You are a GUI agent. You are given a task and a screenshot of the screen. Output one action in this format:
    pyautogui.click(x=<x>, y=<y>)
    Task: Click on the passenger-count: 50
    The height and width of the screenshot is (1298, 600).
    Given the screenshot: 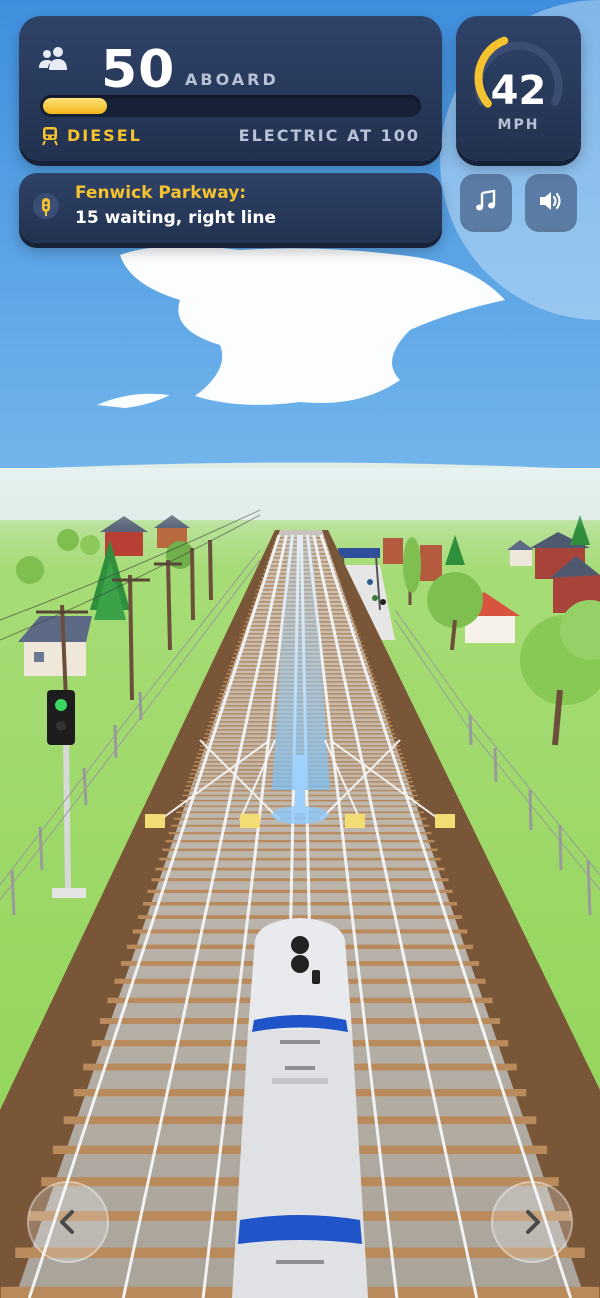 What is the action you would take?
    pyautogui.click(x=138, y=70)
    